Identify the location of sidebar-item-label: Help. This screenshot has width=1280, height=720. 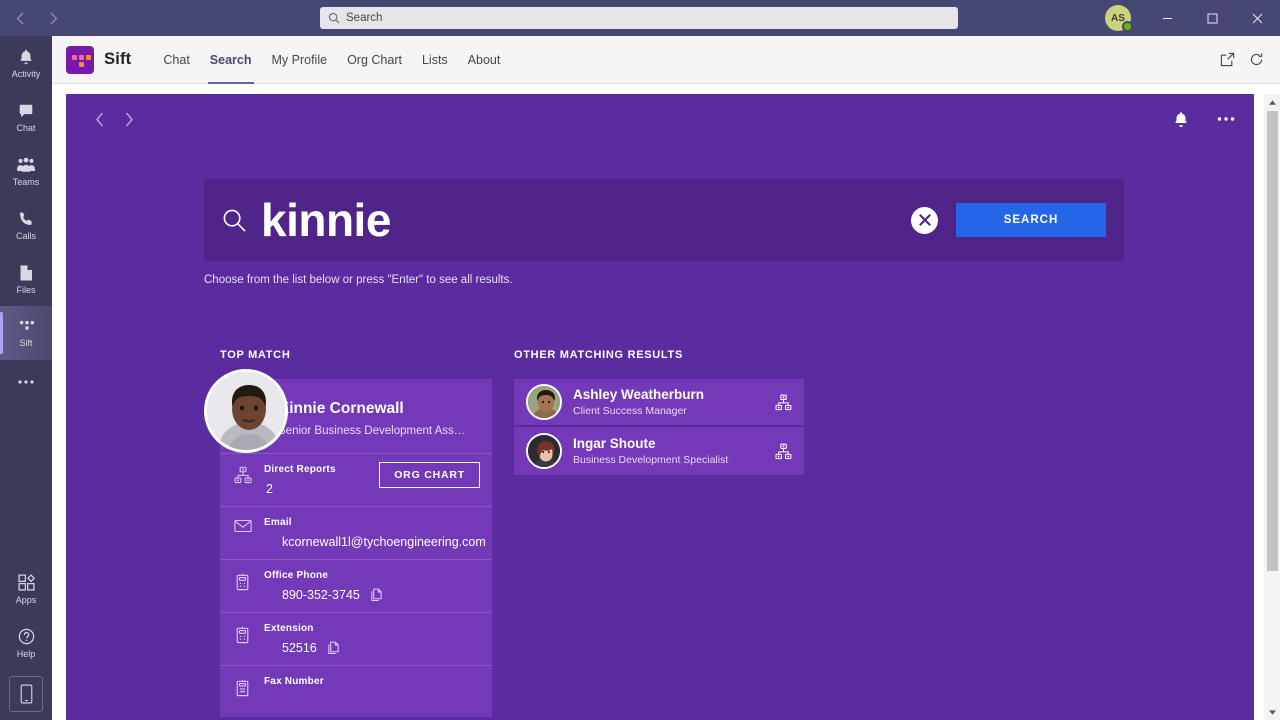
(26, 654).